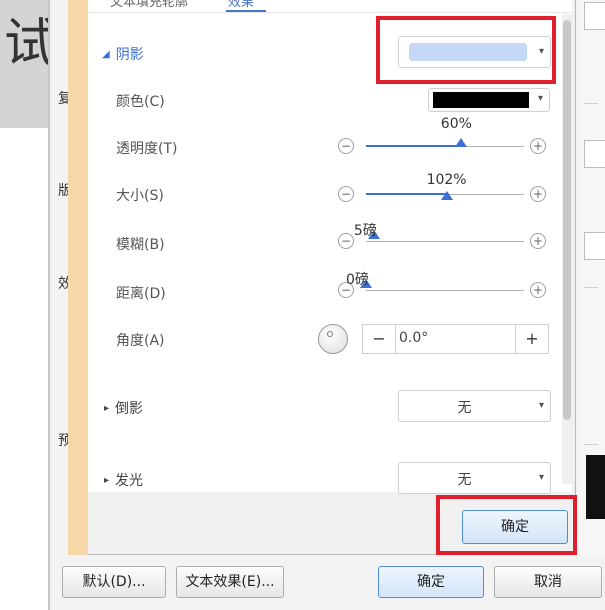 This screenshot has height=610, width=605. I want to click on blur-slider-track, so click(445, 241).